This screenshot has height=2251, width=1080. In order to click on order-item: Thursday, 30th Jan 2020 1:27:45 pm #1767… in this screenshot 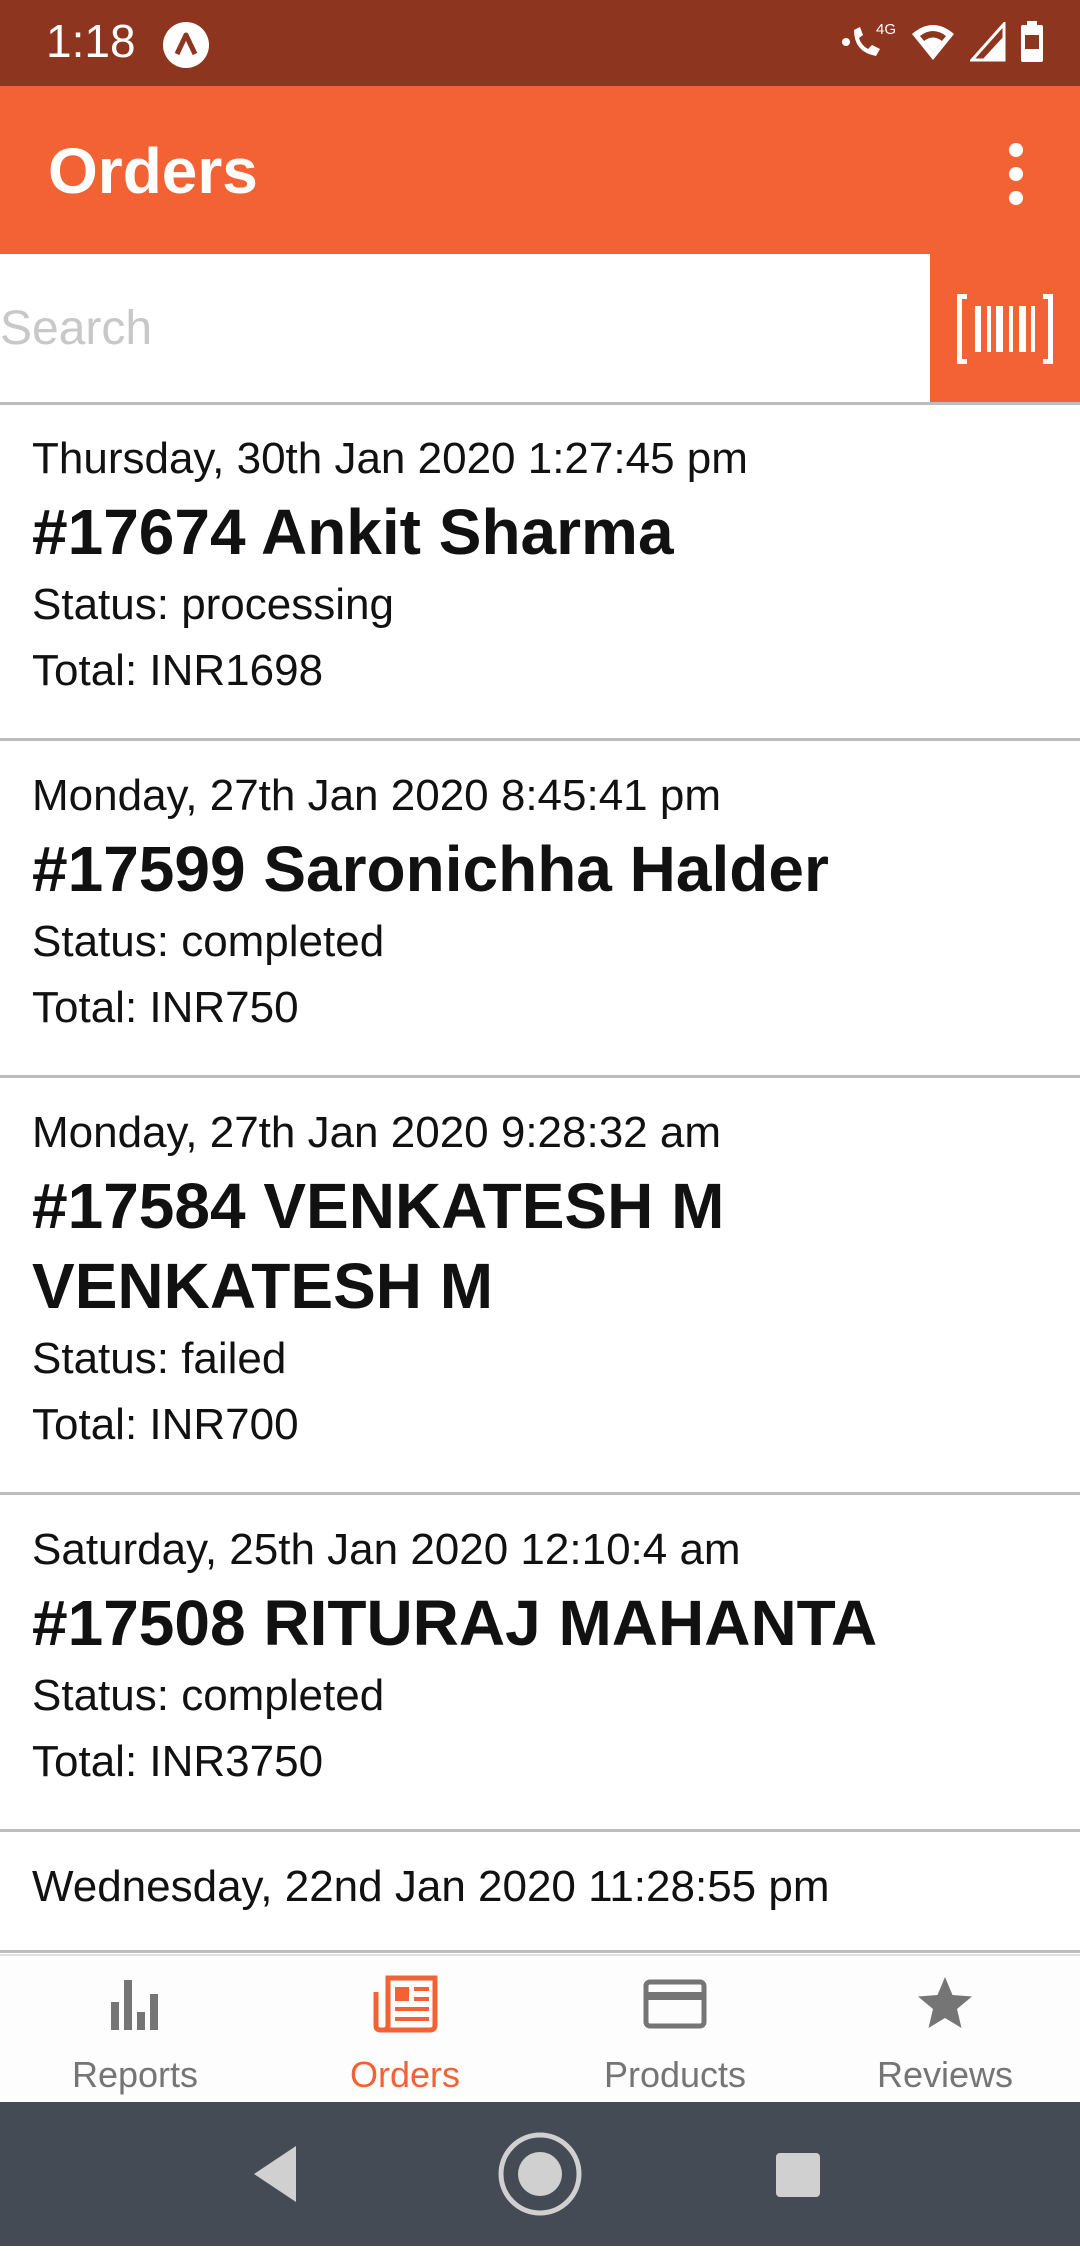, I will do `click(540, 572)`.